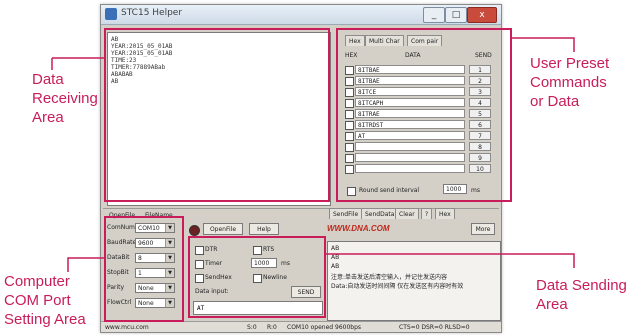  I want to click on send-label-line: Area, so click(552, 304).